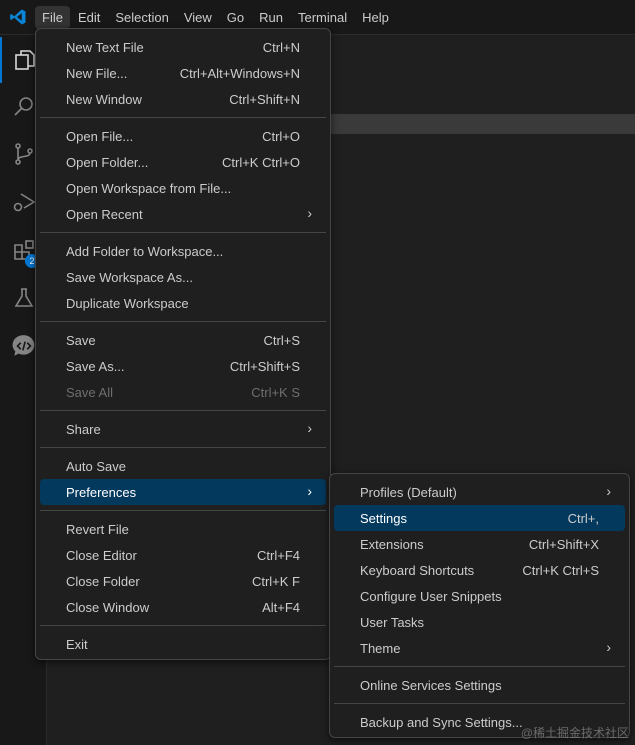 This screenshot has height=745, width=635. Describe the element at coordinates (183, 214) in the screenshot. I see `menu-item-open-recent: Open Recent ›` at that location.